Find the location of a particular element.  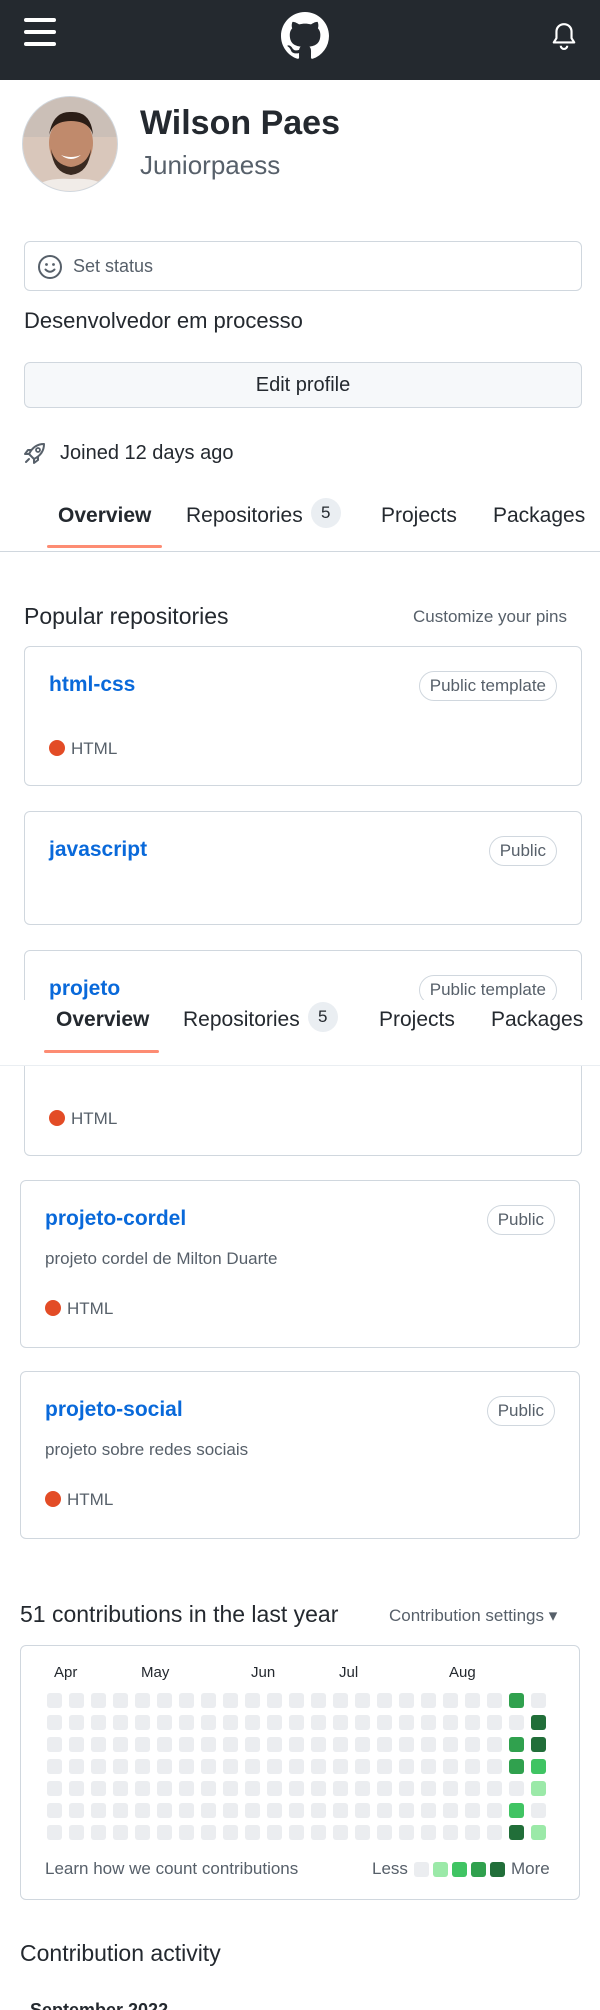

repo-name-link: projeto-social is located at coordinates (114, 1410).